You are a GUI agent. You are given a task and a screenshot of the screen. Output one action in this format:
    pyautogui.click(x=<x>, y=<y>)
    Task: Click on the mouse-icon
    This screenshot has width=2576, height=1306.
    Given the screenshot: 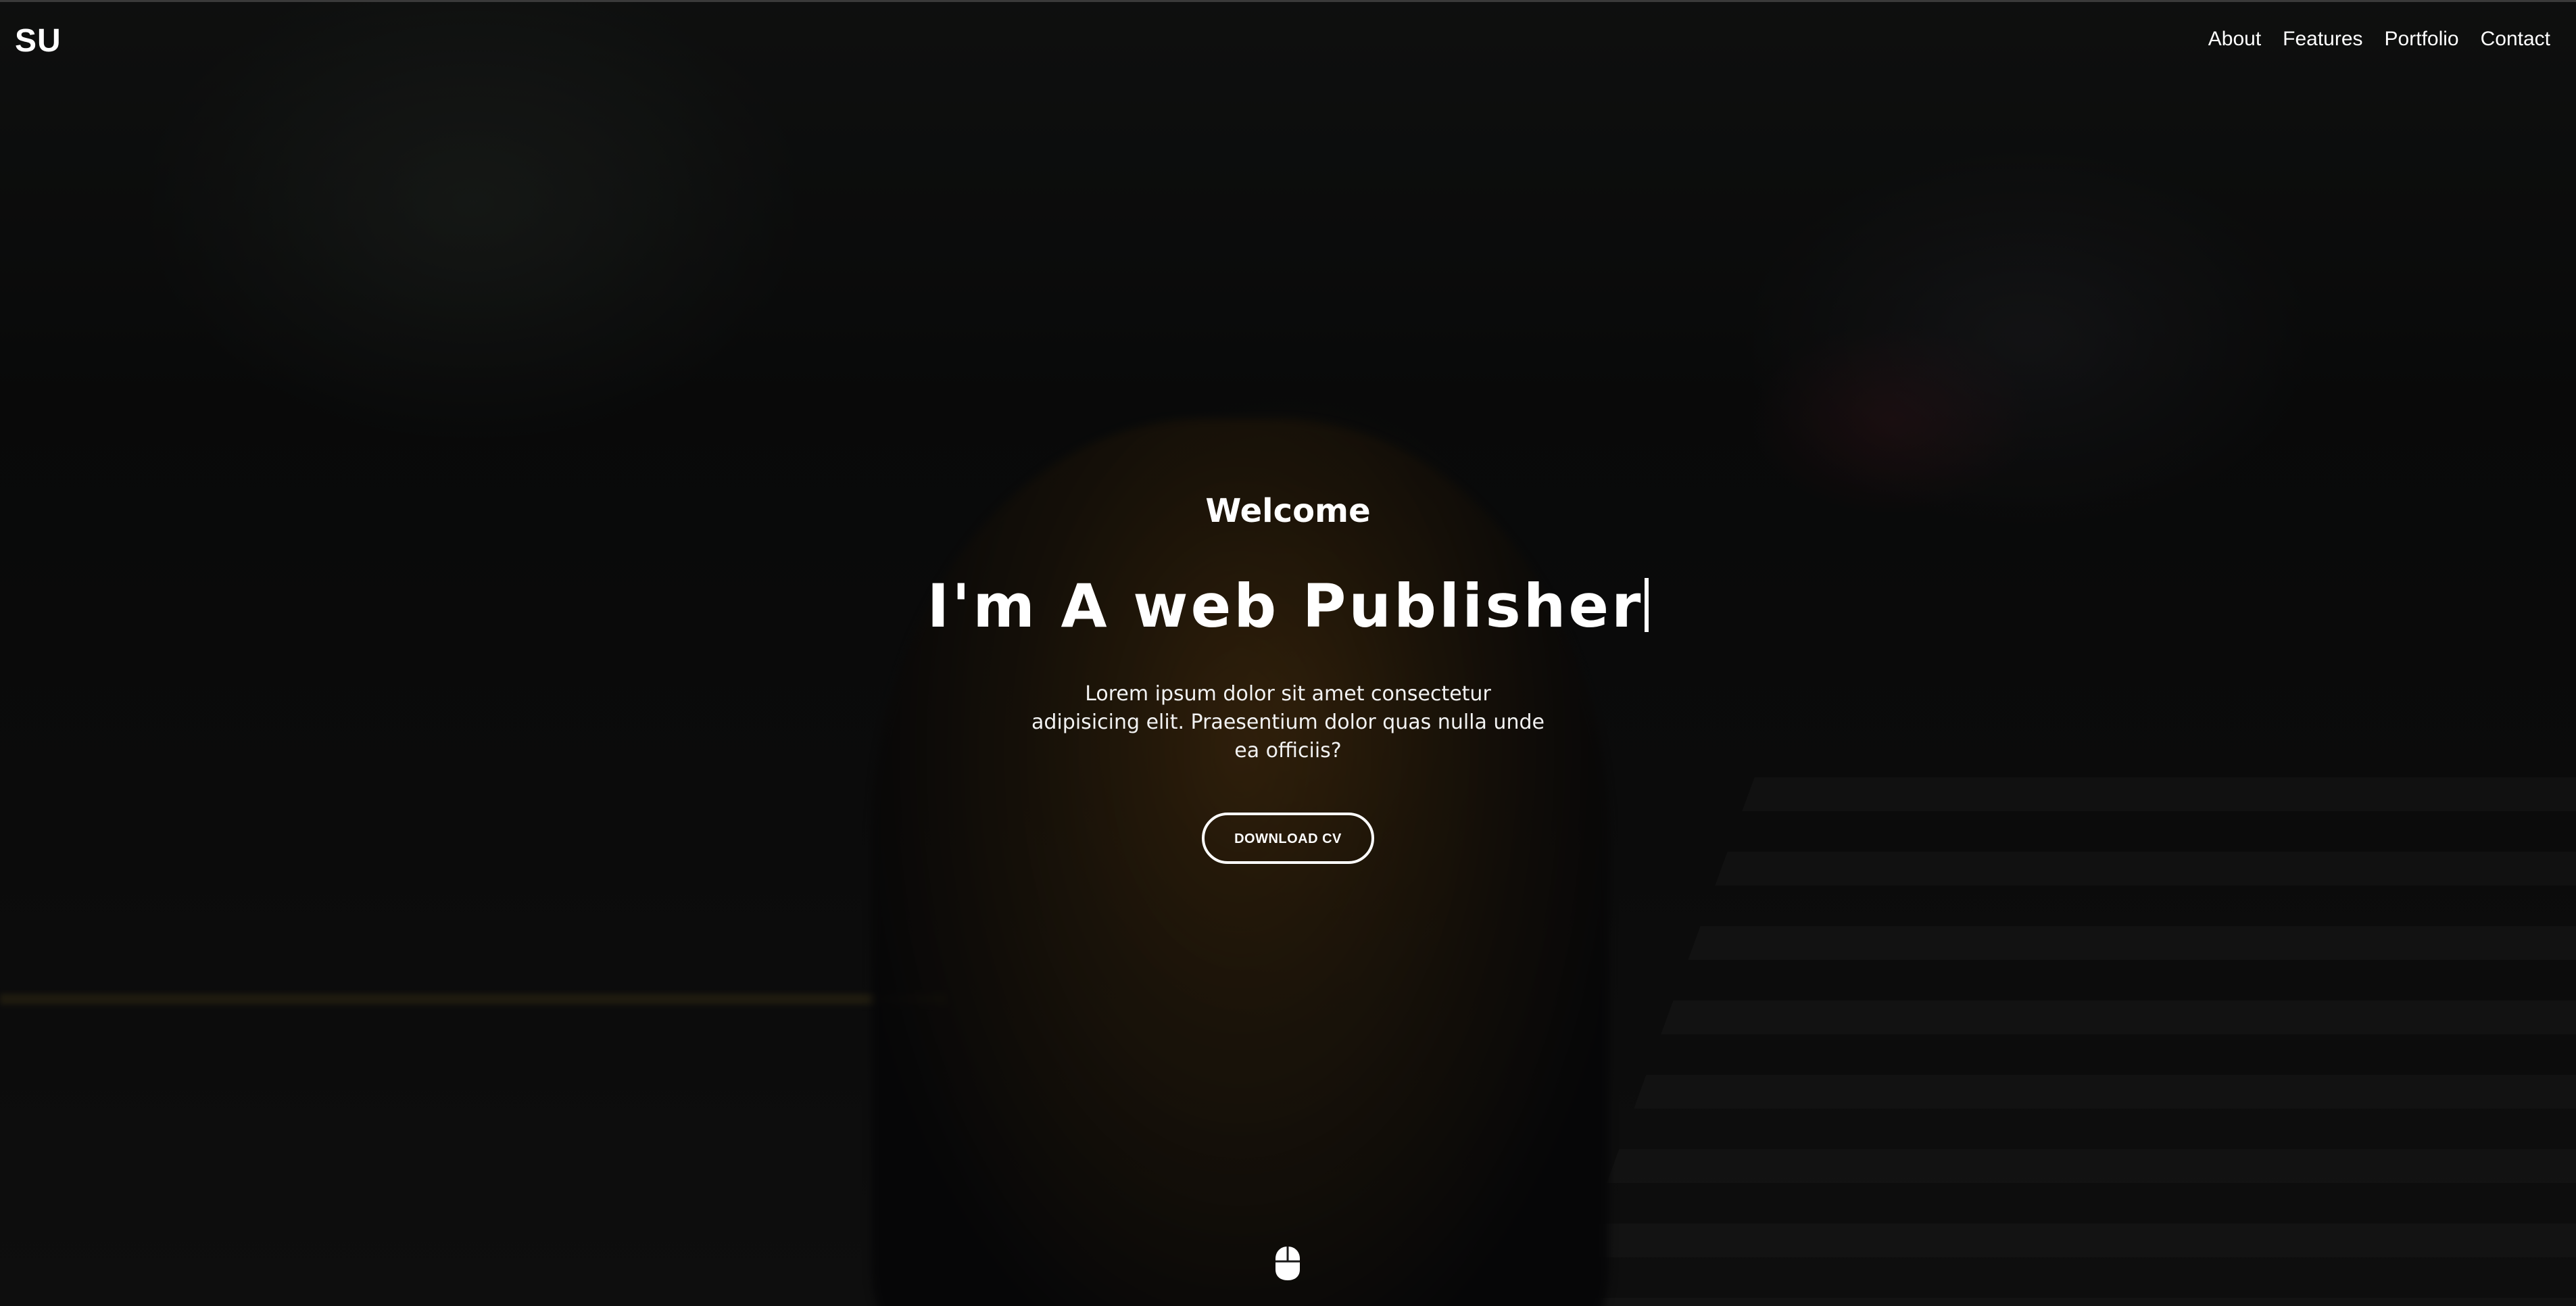 What is the action you would take?
    pyautogui.click(x=1287, y=1264)
    